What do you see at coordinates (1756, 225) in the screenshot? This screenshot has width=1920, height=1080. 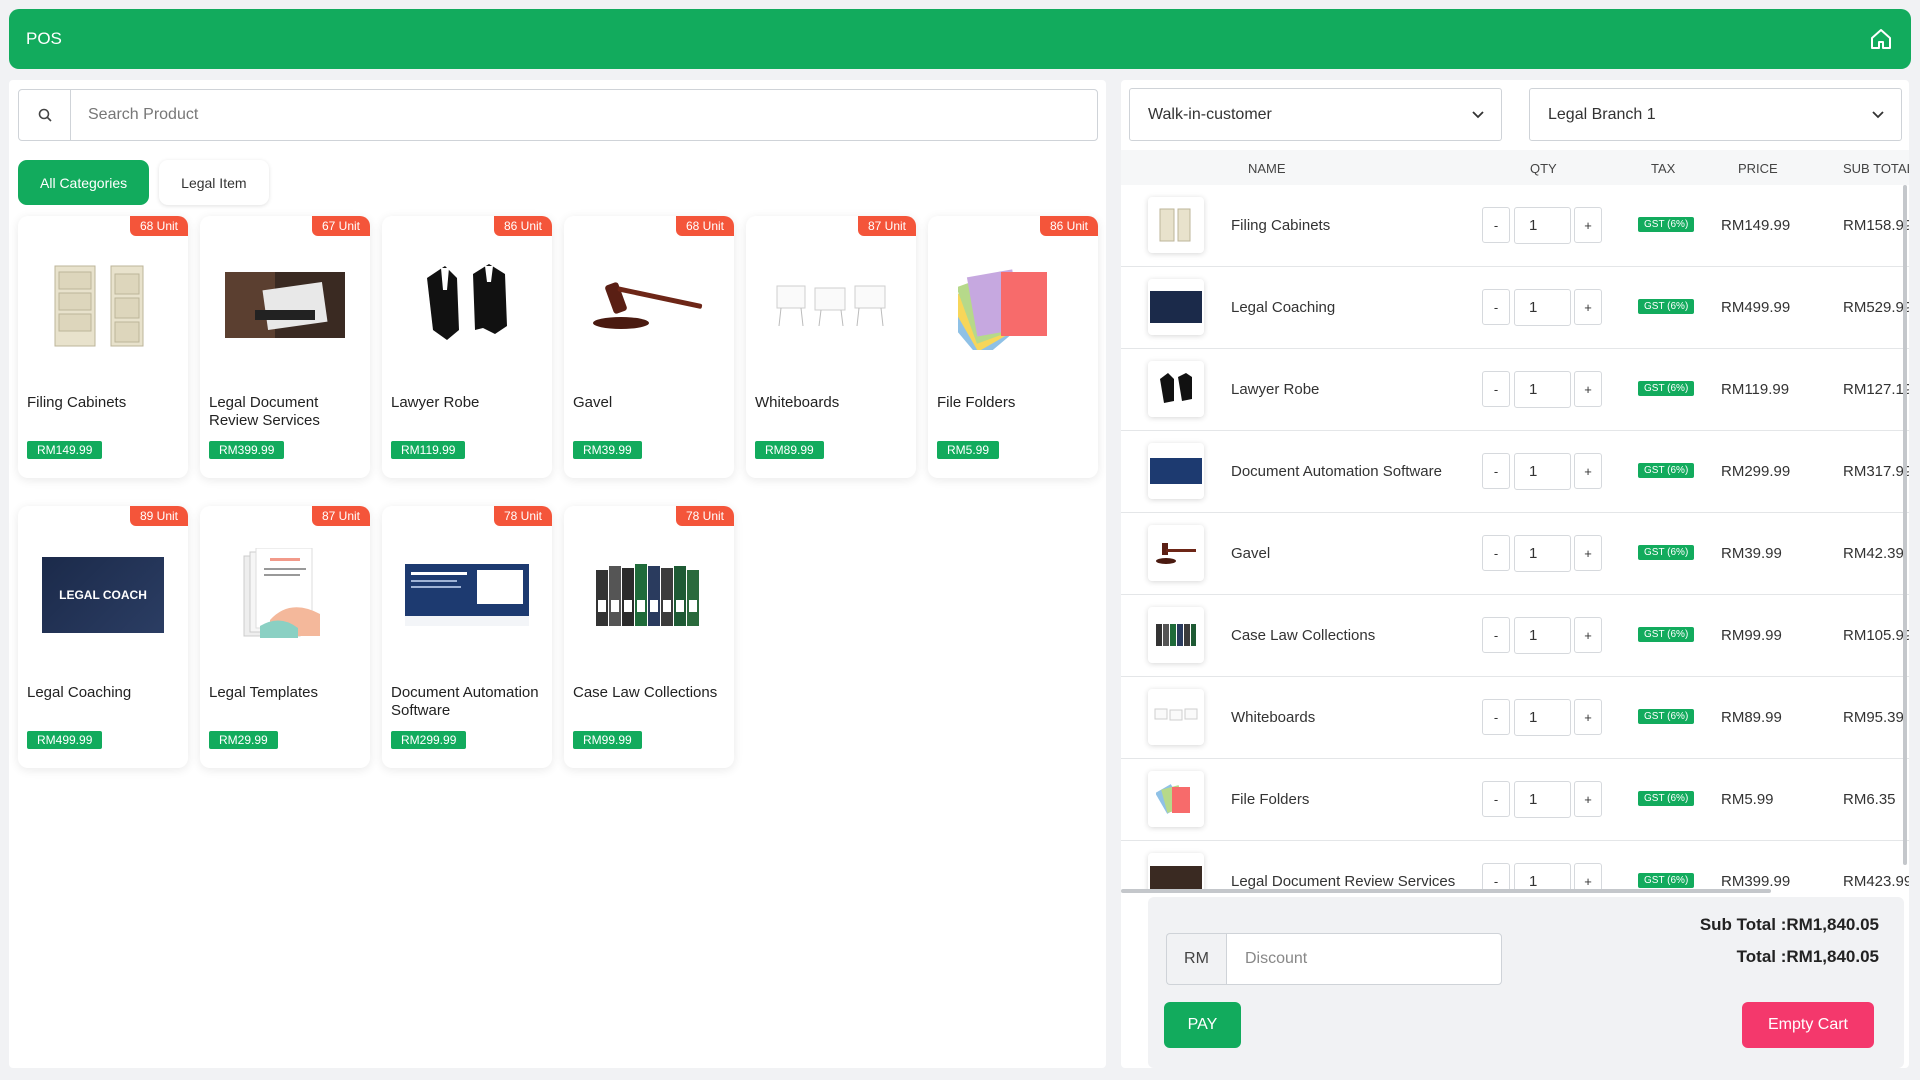 I see `cart-item-price: RM149.99` at bounding box center [1756, 225].